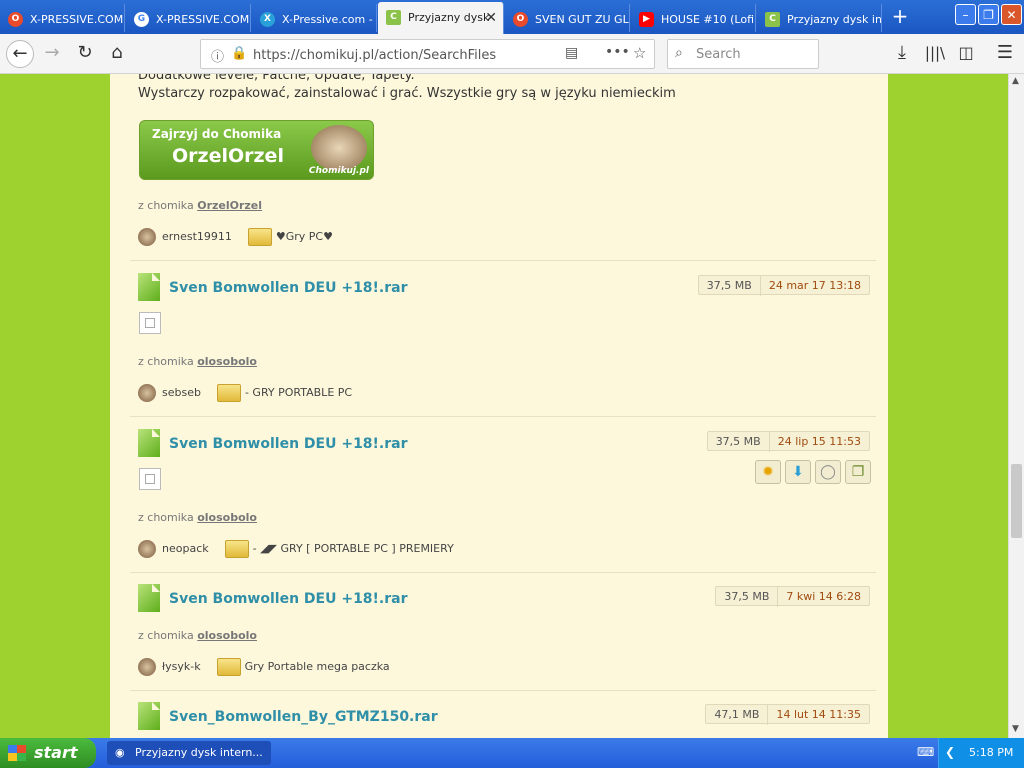  I want to click on username: neopack, so click(185, 548).